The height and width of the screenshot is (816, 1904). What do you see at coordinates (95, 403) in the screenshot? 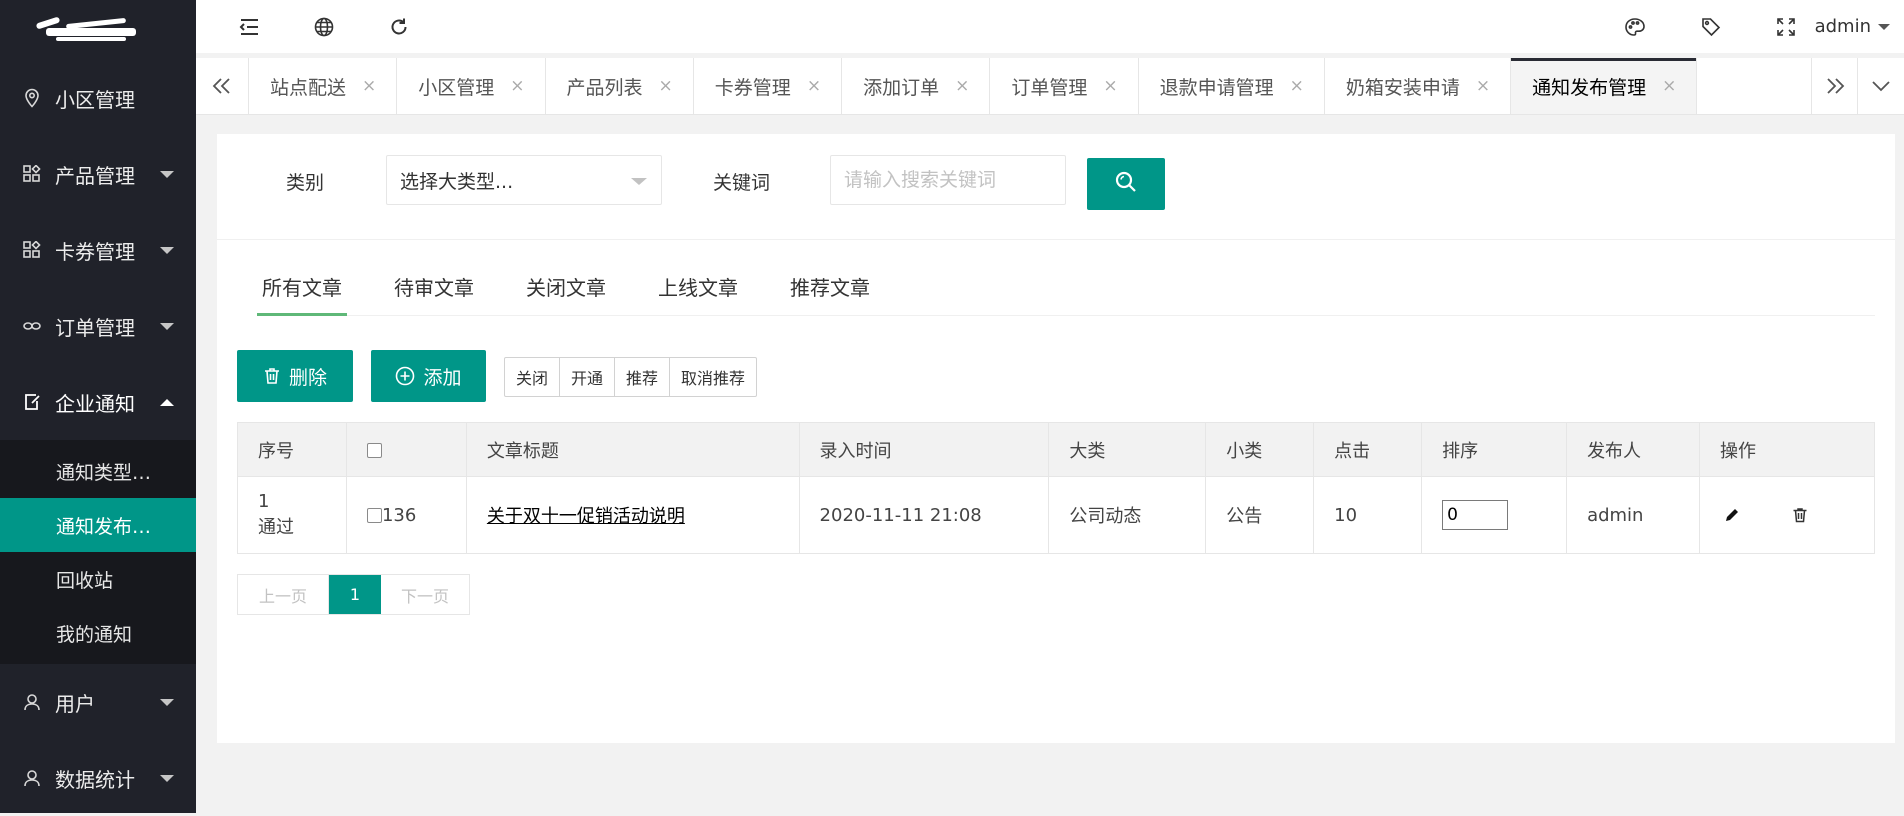
I see `sidebar-item-label: 企业通知` at bounding box center [95, 403].